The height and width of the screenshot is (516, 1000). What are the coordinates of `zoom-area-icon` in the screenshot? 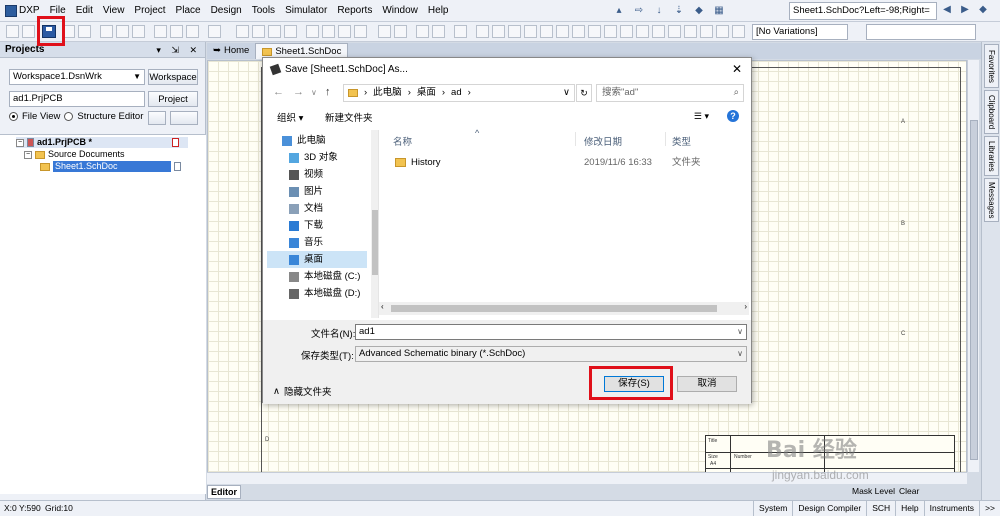 It's located at (176, 31).